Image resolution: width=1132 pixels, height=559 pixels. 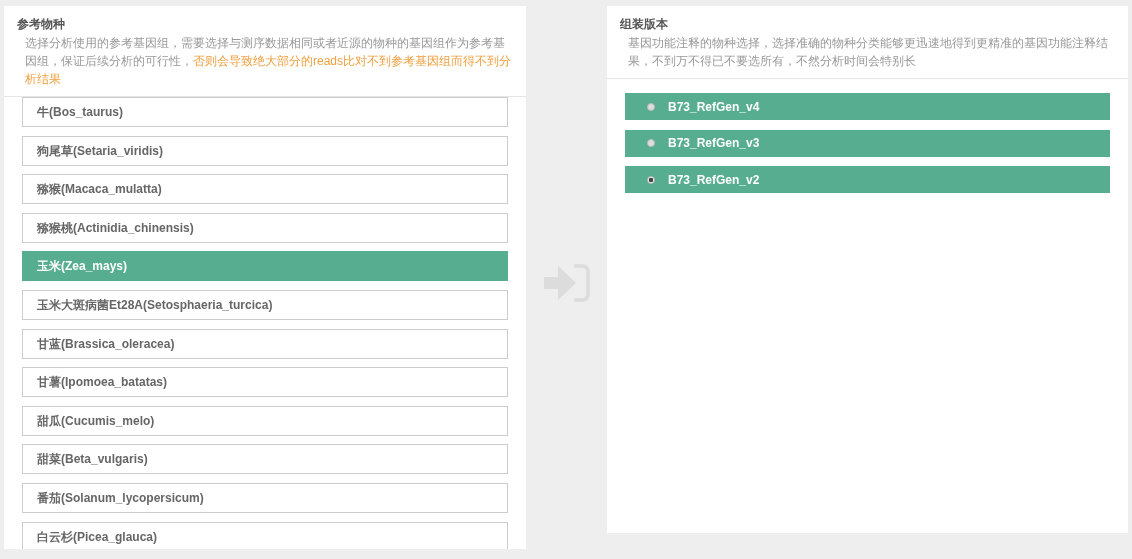 What do you see at coordinates (265, 227) in the screenshot?
I see `species-option: 猕猴桃(Actinidia_chinensis)` at bounding box center [265, 227].